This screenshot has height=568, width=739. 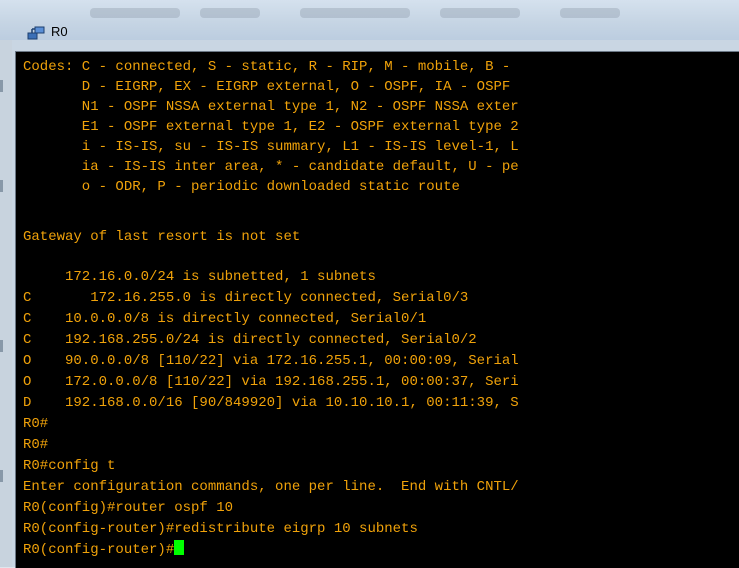 What do you see at coordinates (199, 277) in the screenshot?
I see `terminal-line: 172.16.0.0/24 is subnetted, 1 subnets` at bounding box center [199, 277].